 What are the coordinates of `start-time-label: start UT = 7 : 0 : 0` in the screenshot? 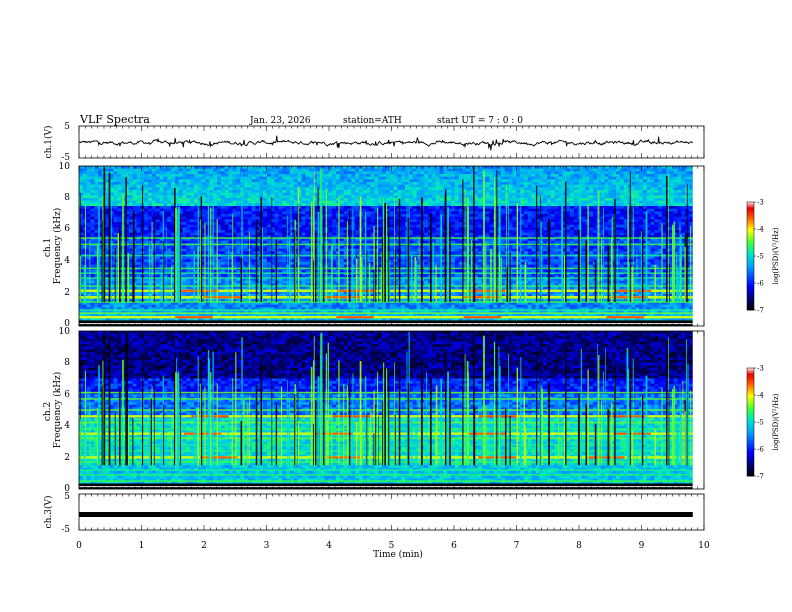 It's located at (480, 121).